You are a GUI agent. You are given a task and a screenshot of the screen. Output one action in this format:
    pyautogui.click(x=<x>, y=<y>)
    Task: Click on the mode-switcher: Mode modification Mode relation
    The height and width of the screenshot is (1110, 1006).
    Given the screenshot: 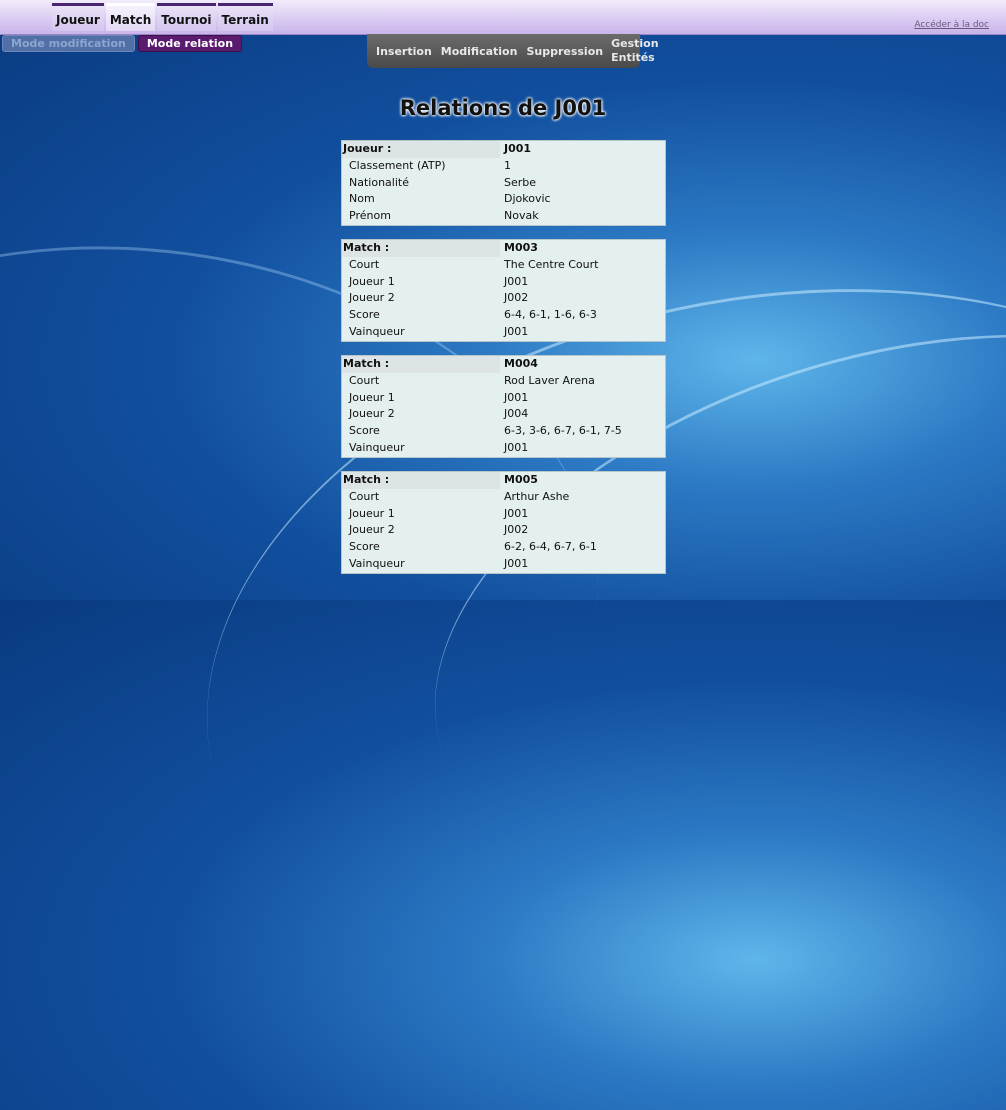 What is the action you would take?
    pyautogui.click(x=122, y=43)
    